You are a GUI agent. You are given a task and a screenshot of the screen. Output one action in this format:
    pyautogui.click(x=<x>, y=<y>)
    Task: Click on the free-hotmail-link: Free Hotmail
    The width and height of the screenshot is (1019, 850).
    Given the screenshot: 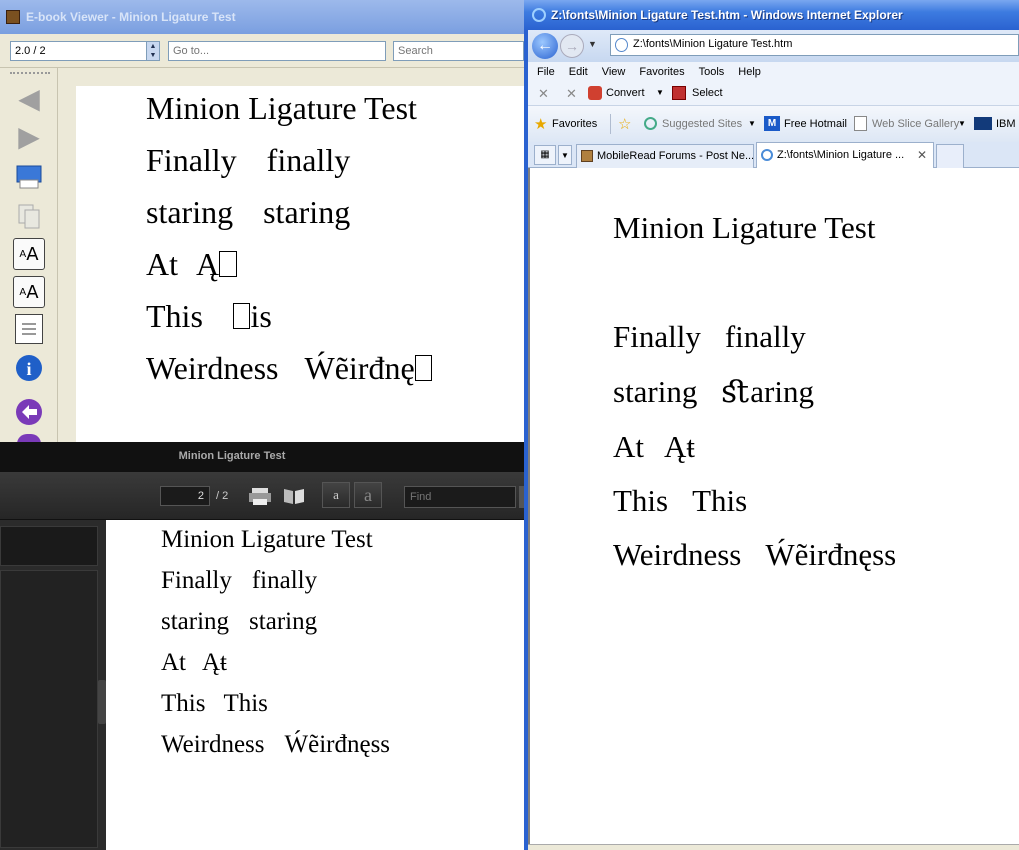 What is the action you would take?
    pyautogui.click(x=815, y=124)
    